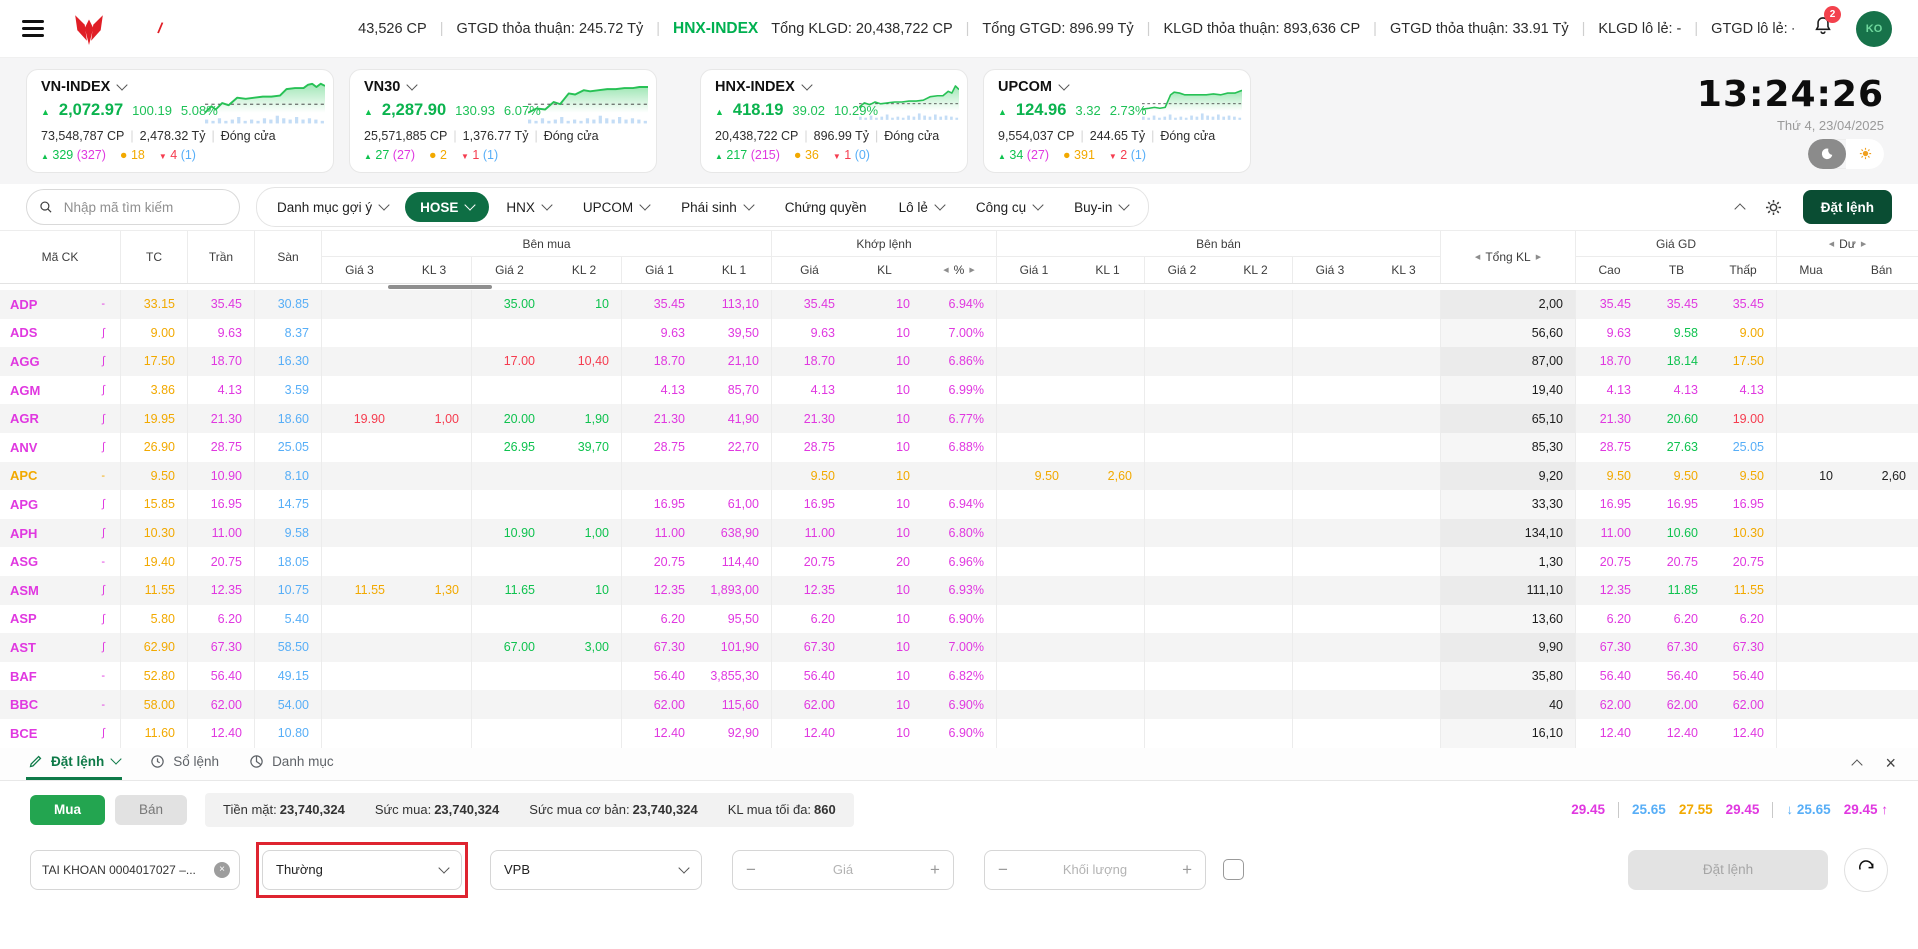 The width and height of the screenshot is (1918, 949). I want to click on settings-button, so click(1773, 207).